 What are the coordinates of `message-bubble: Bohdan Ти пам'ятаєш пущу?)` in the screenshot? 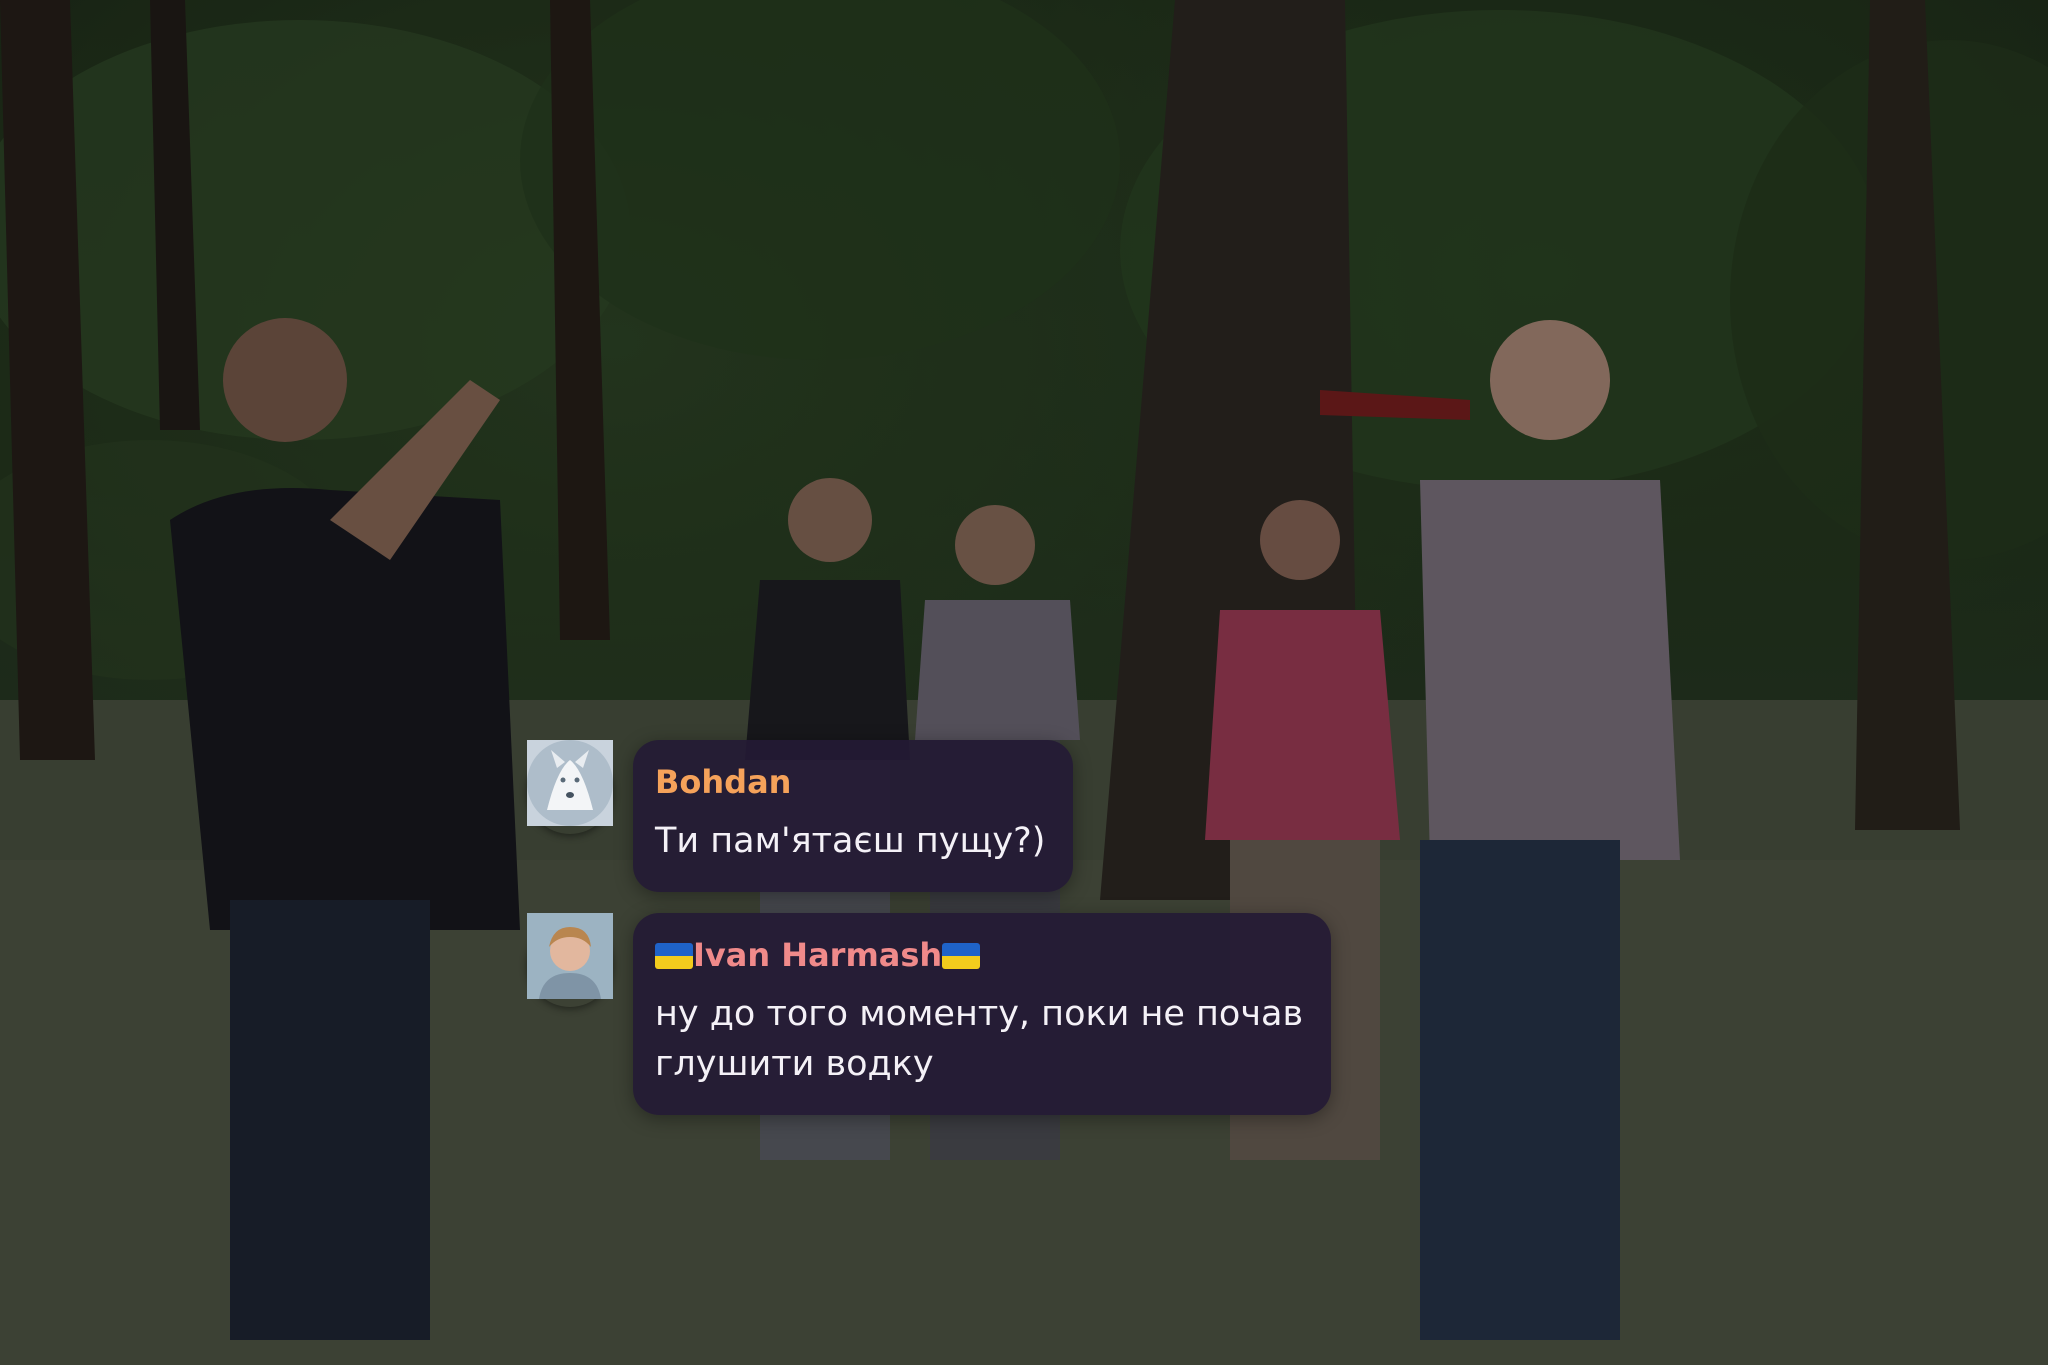 It's located at (853, 816).